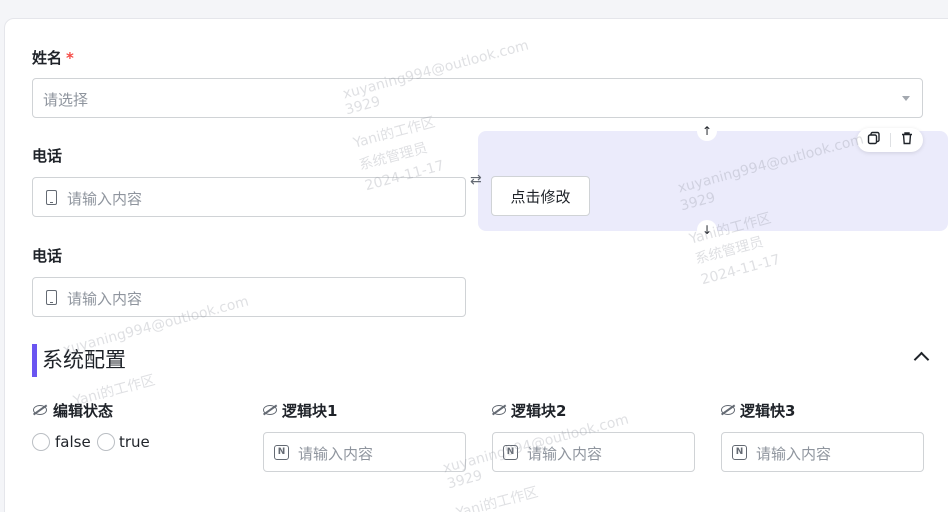  What do you see at coordinates (540, 196) in the screenshot?
I see `edit-button: 点击修改` at bounding box center [540, 196].